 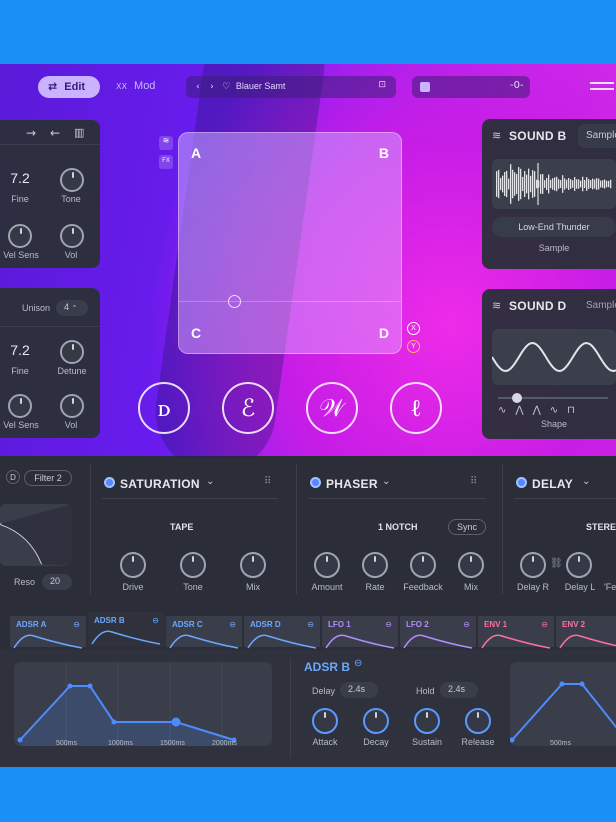 I want to click on filter-select: Filter 2, so click(x=48, y=478).